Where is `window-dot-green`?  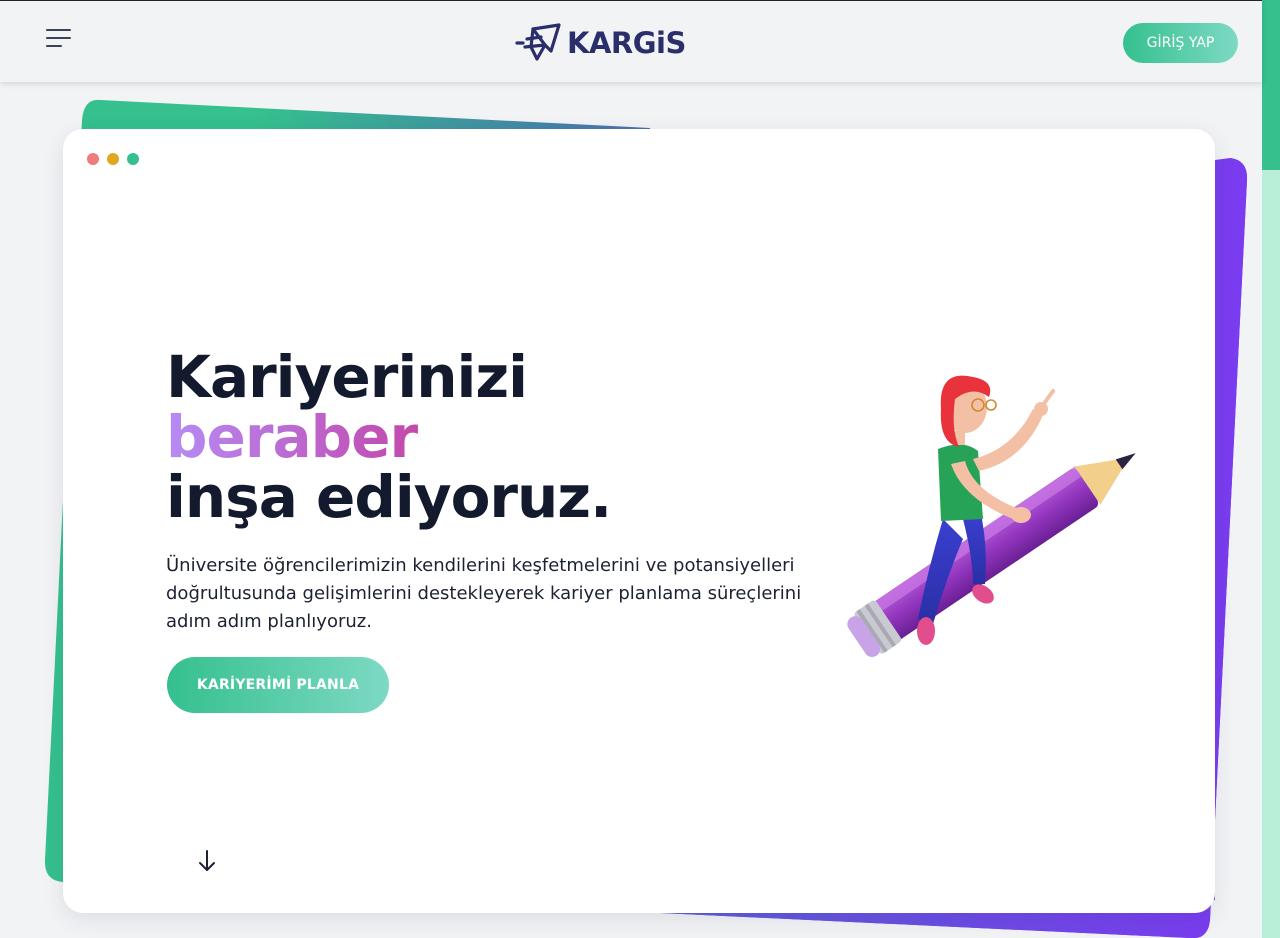 window-dot-green is located at coordinates (133, 159).